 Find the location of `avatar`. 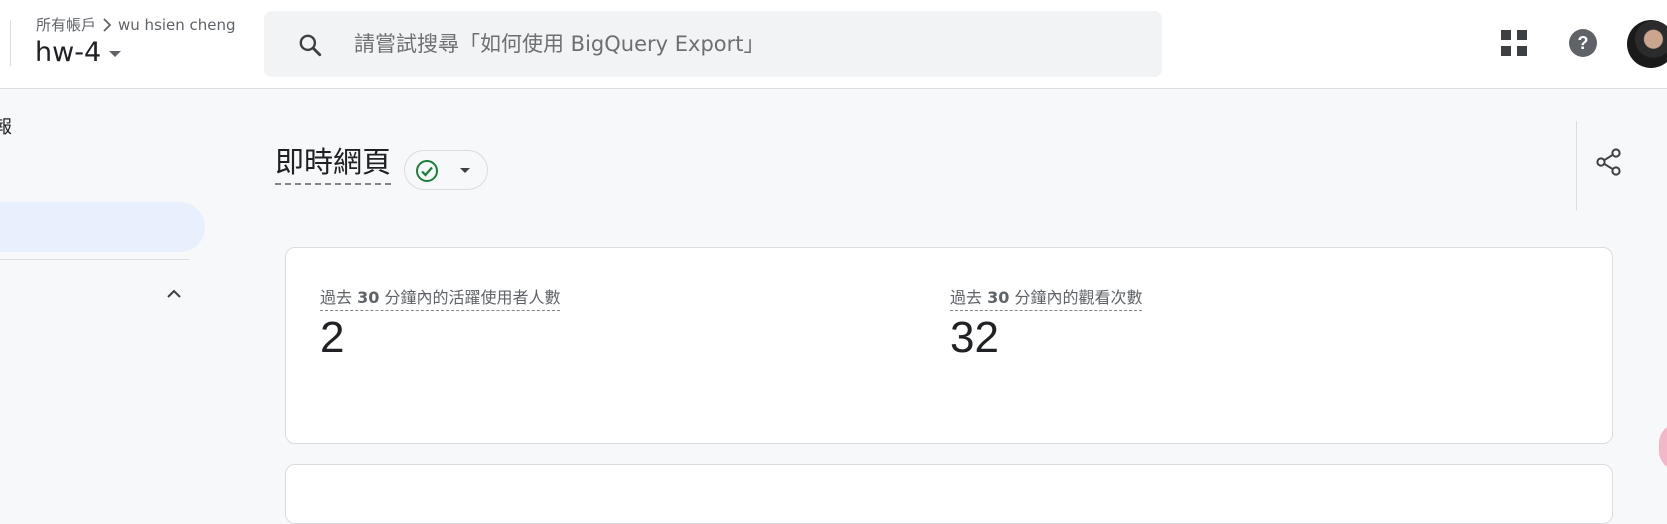

avatar is located at coordinates (1647, 44).